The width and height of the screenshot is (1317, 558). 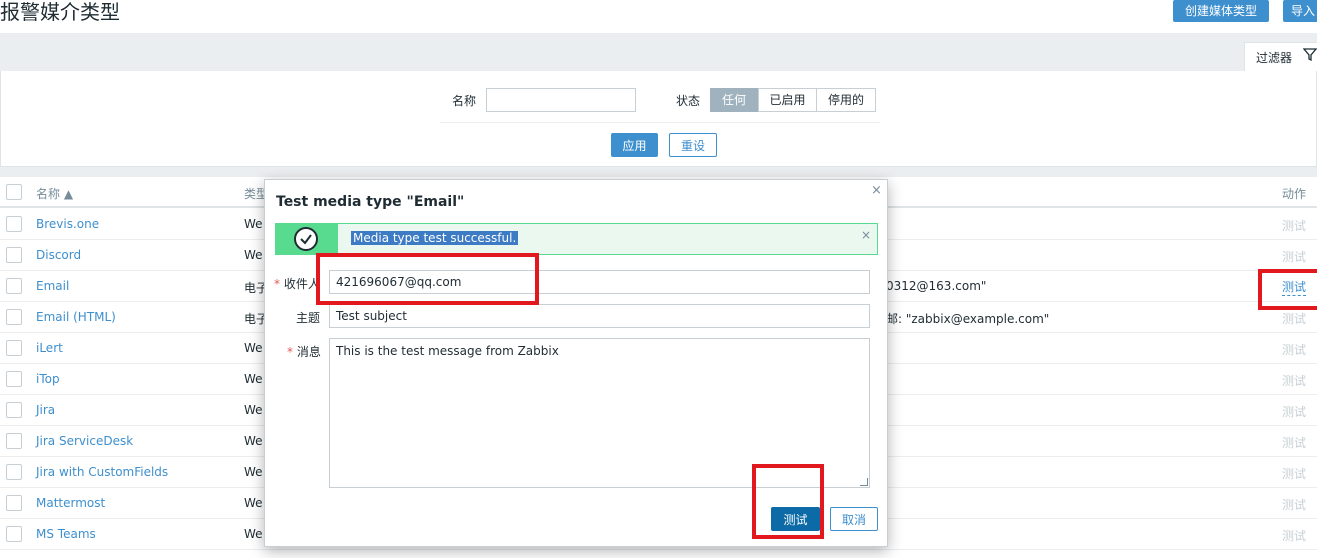 What do you see at coordinates (60, 12) in the screenshot?
I see `page-title: 报警媒介类型` at bounding box center [60, 12].